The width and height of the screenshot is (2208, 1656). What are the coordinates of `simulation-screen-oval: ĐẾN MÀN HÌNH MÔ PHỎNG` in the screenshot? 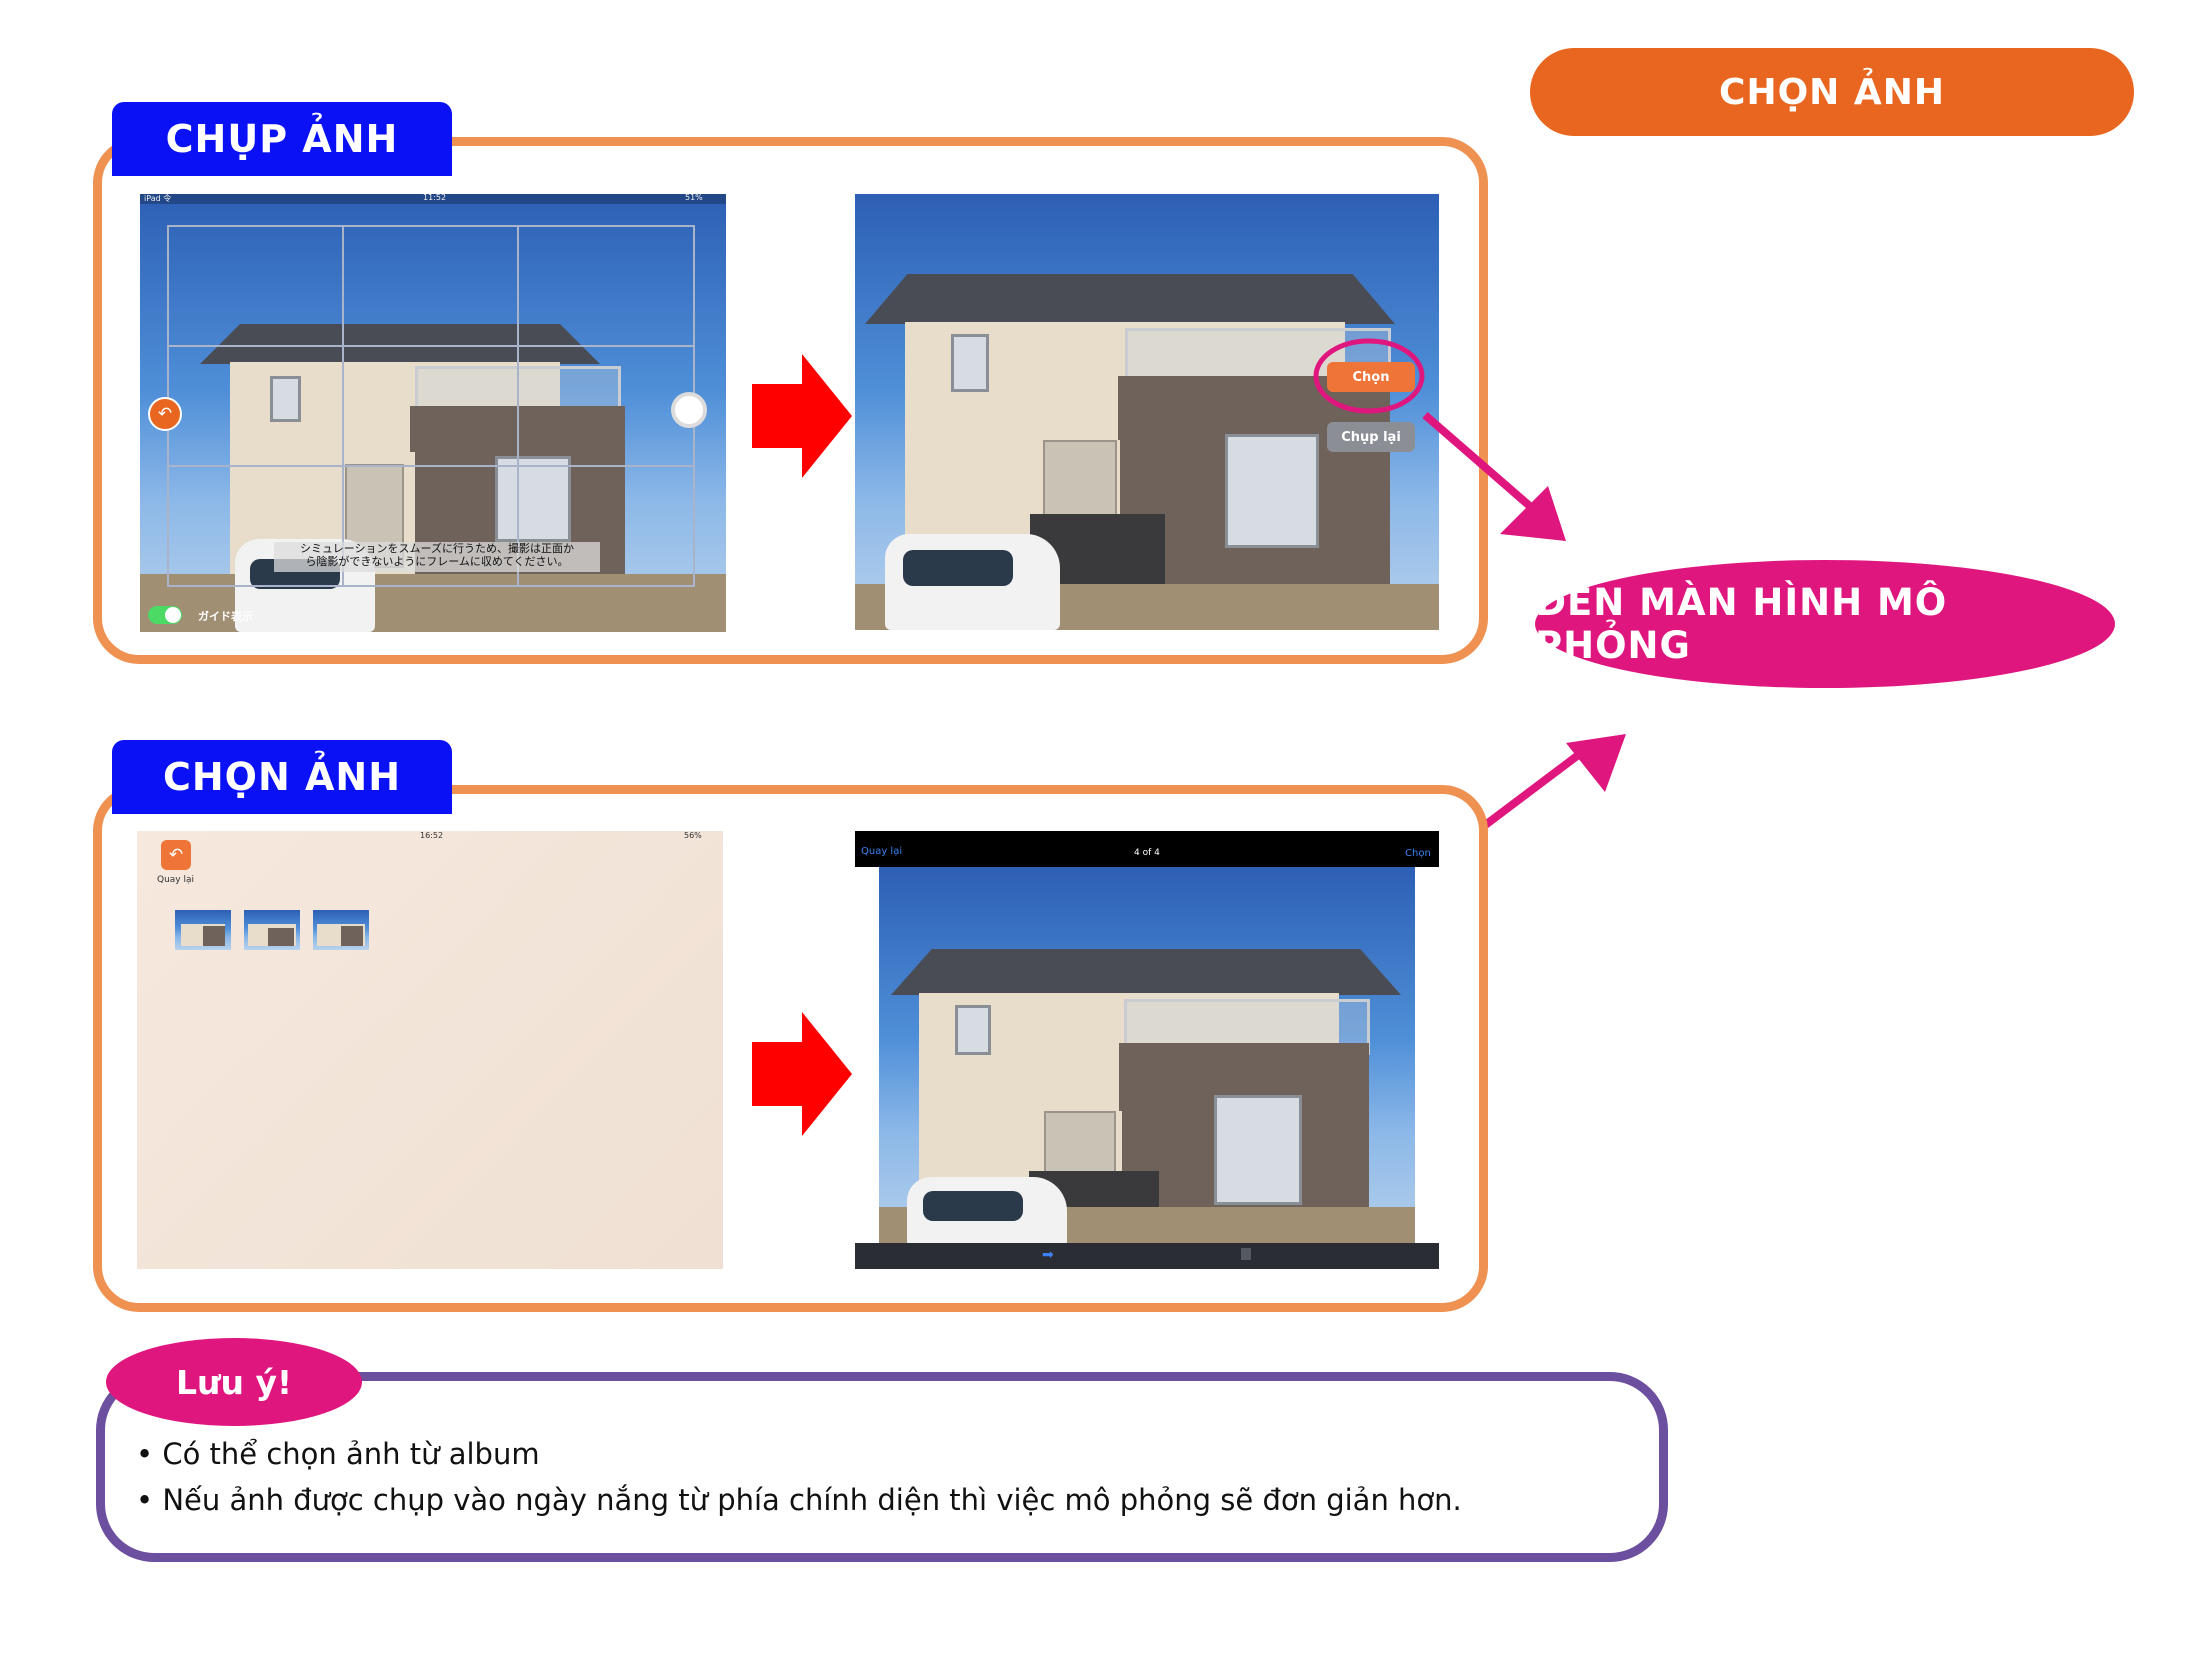 It's located at (1825, 624).